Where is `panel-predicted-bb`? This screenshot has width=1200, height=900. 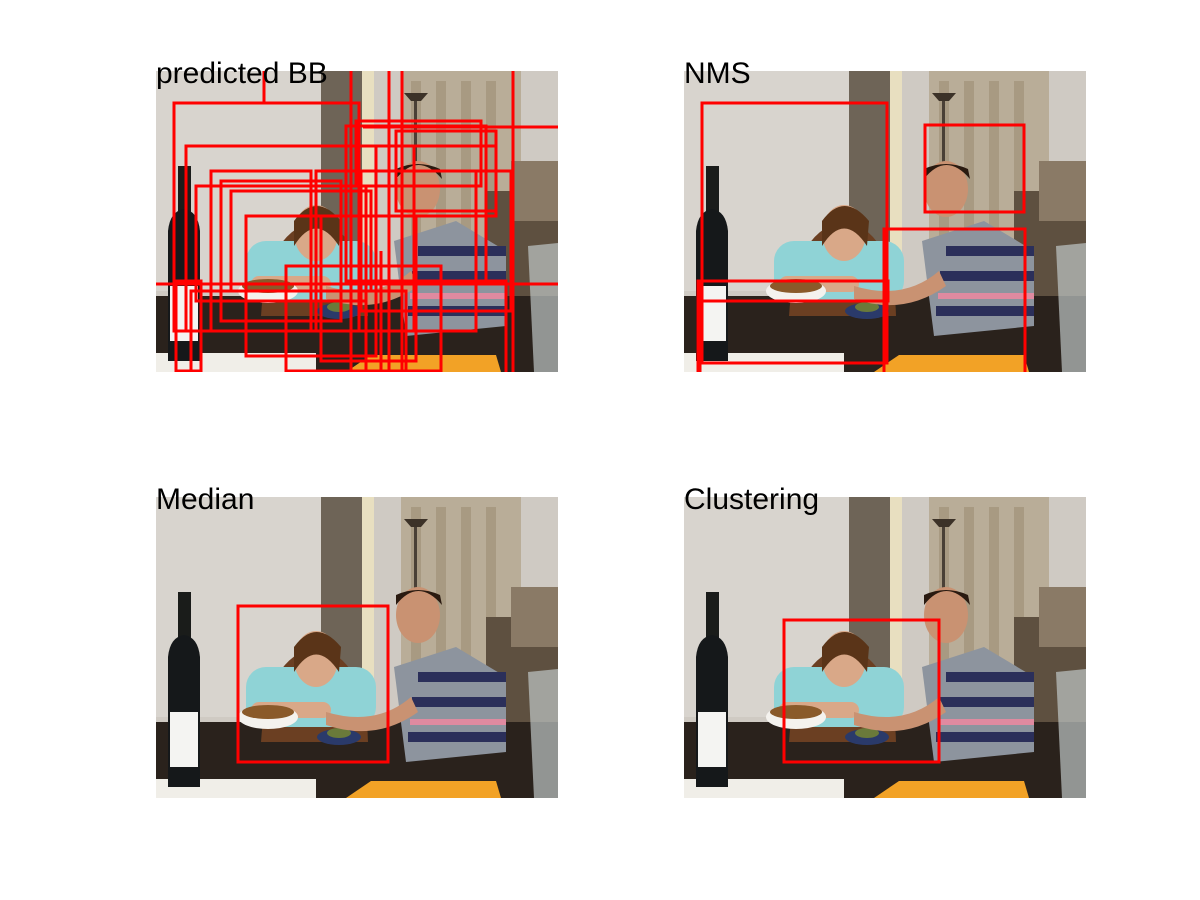
panel-predicted-bb is located at coordinates (357, 221).